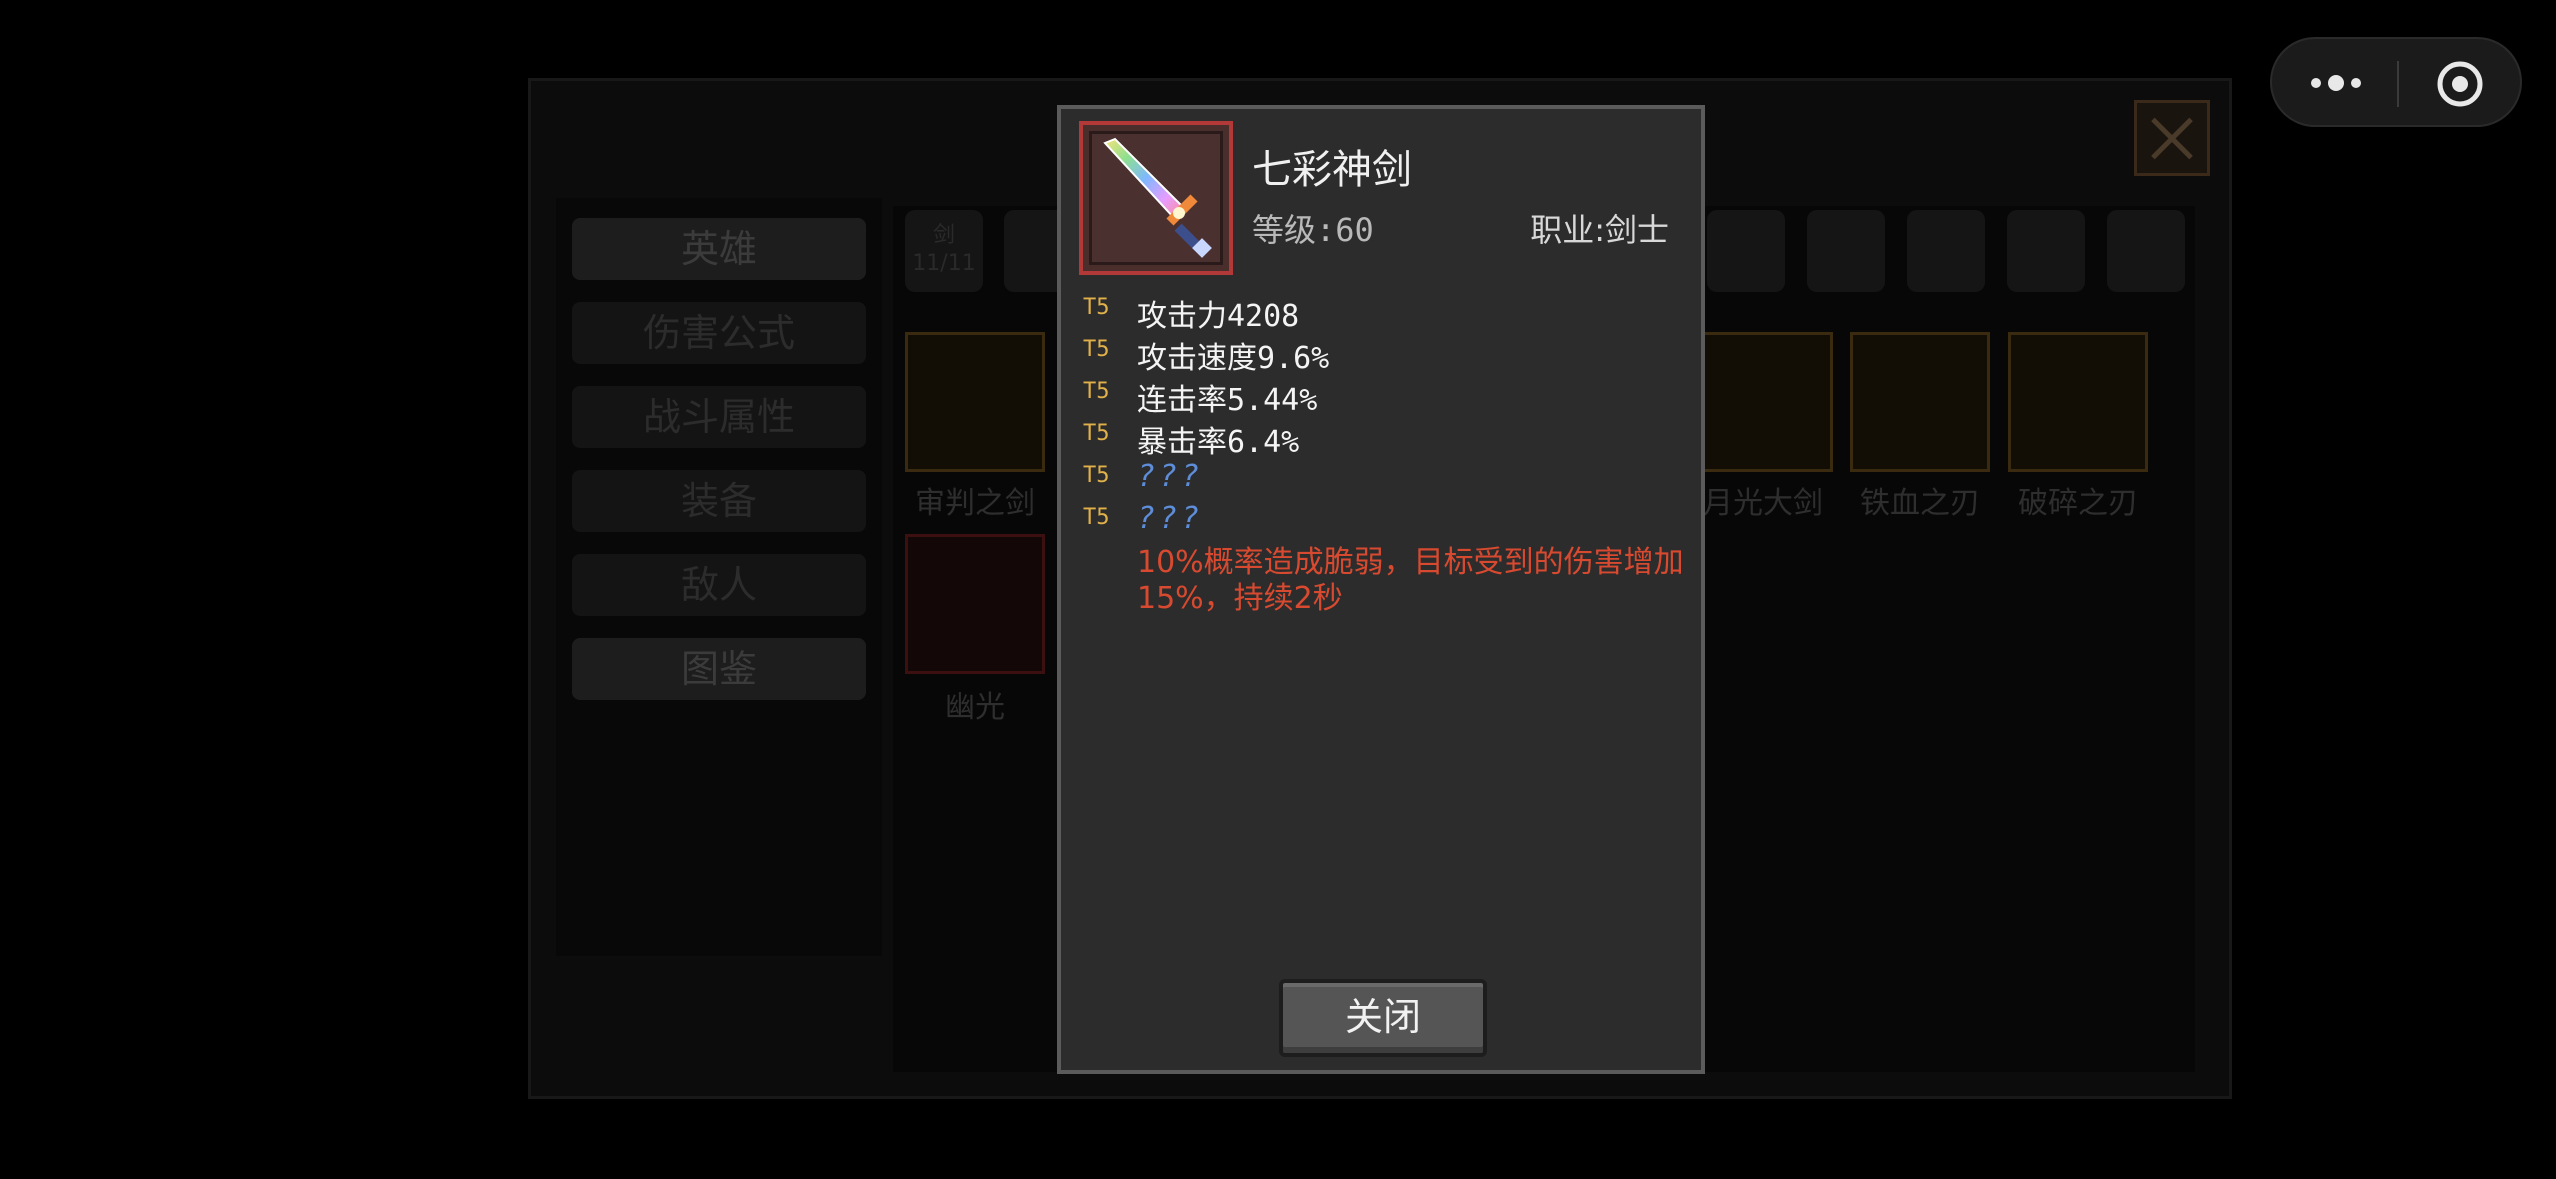 The image size is (2556, 1179). Describe the element at coordinates (1920, 503) in the screenshot. I see `item-name: 铁血之刃` at that location.